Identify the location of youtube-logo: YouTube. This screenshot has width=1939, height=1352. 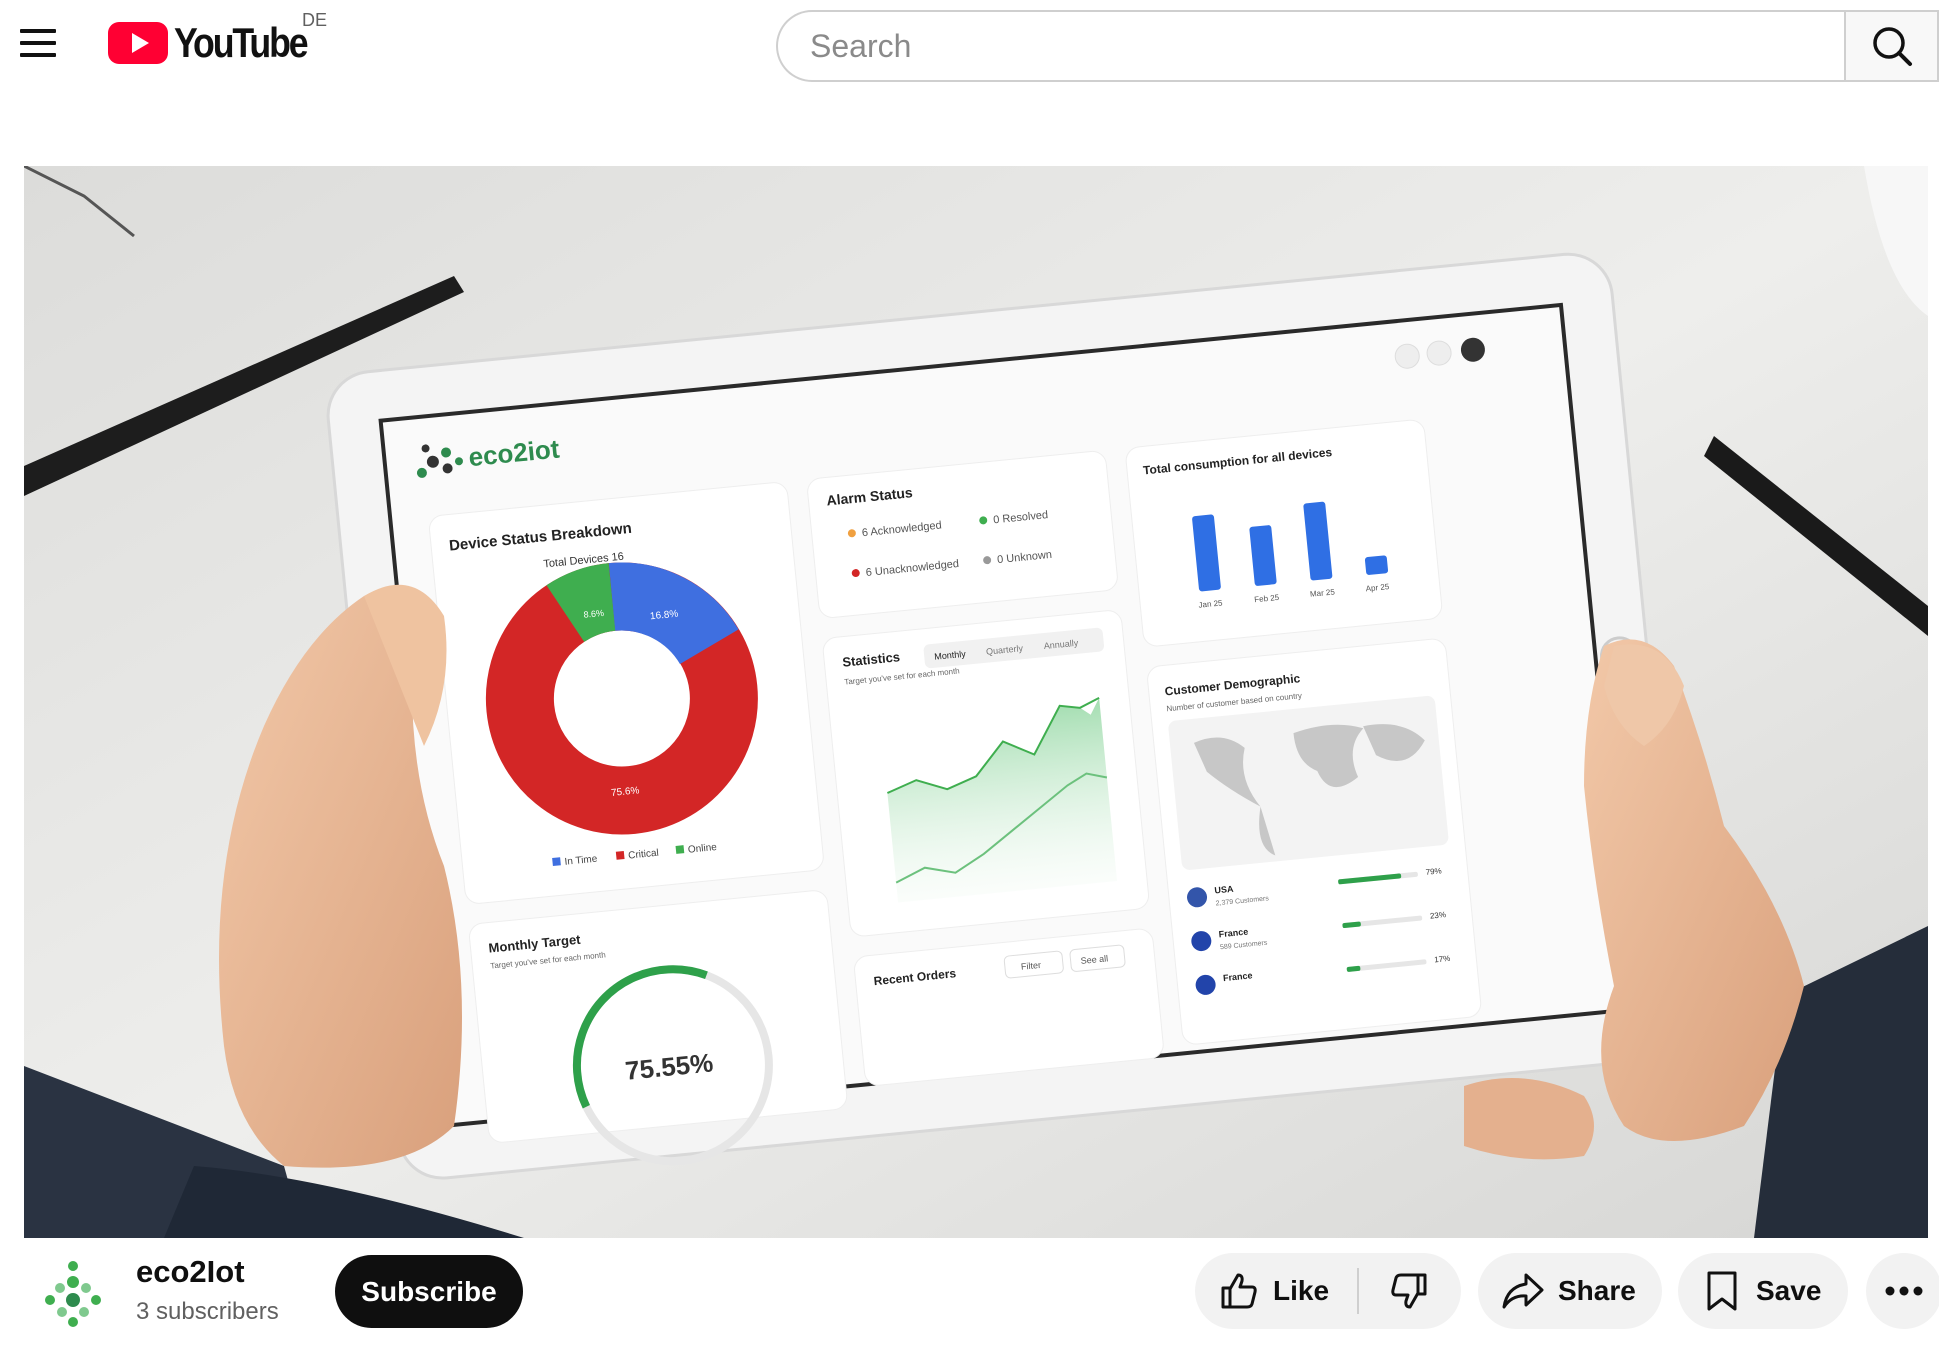
(219, 43).